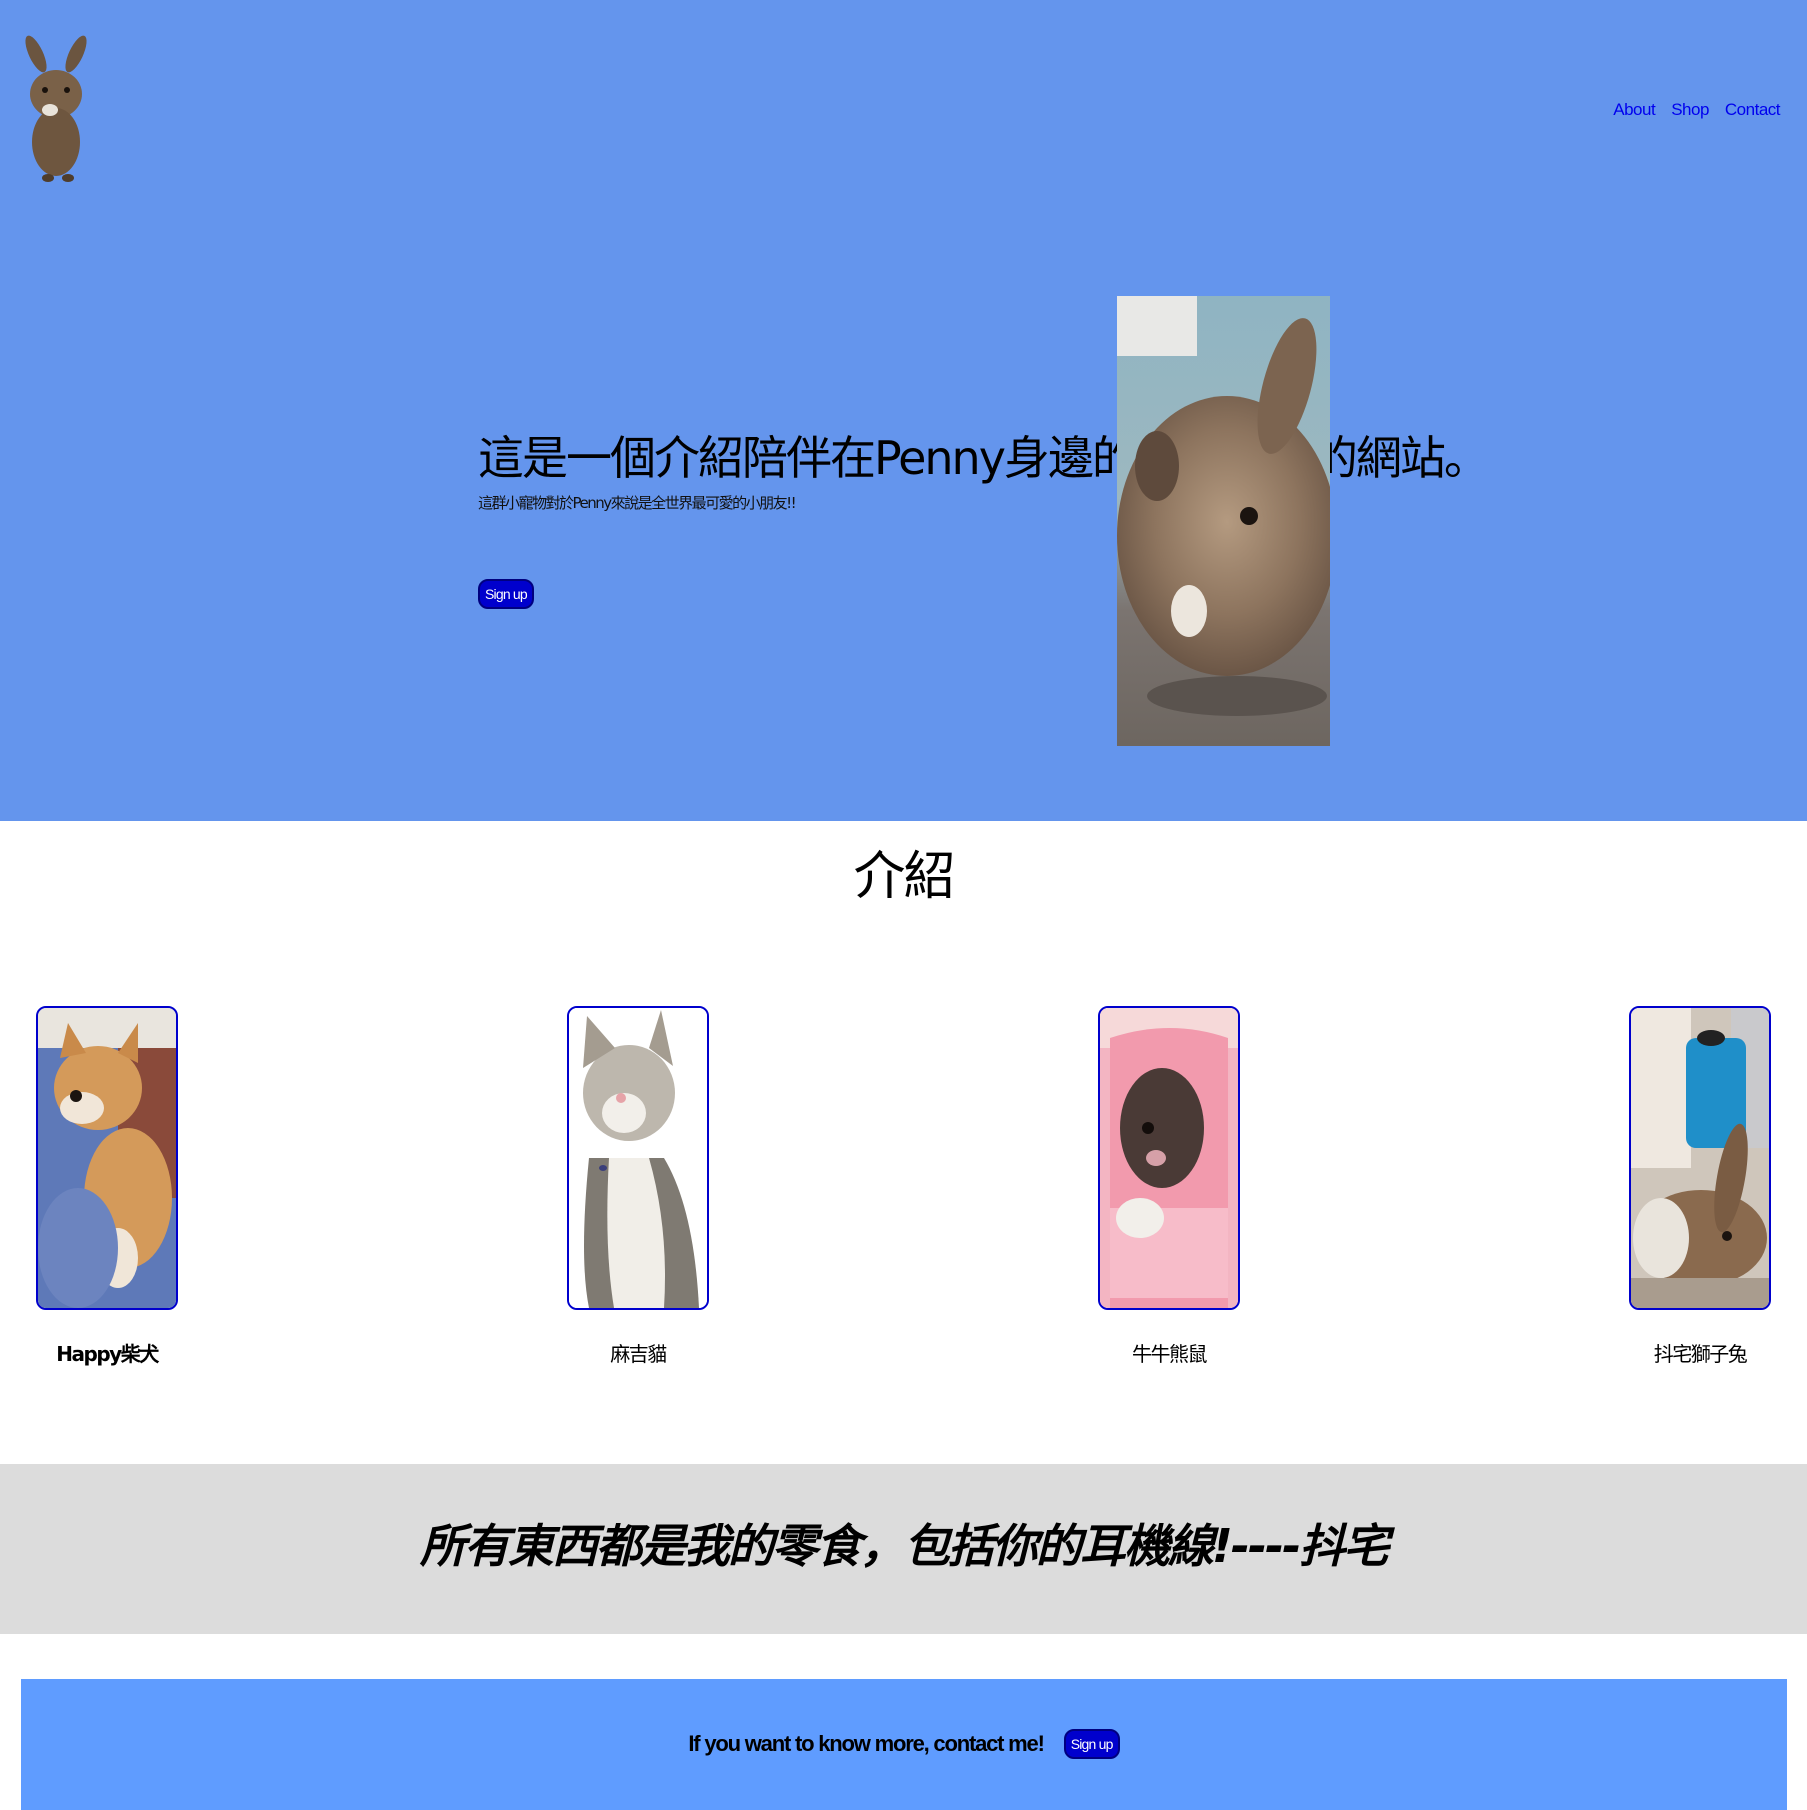 The width and height of the screenshot is (1807, 1810). Describe the element at coordinates (107, 1354) in the screenshot. I see `pet-name-shiba: Happy柴犬` at that location.